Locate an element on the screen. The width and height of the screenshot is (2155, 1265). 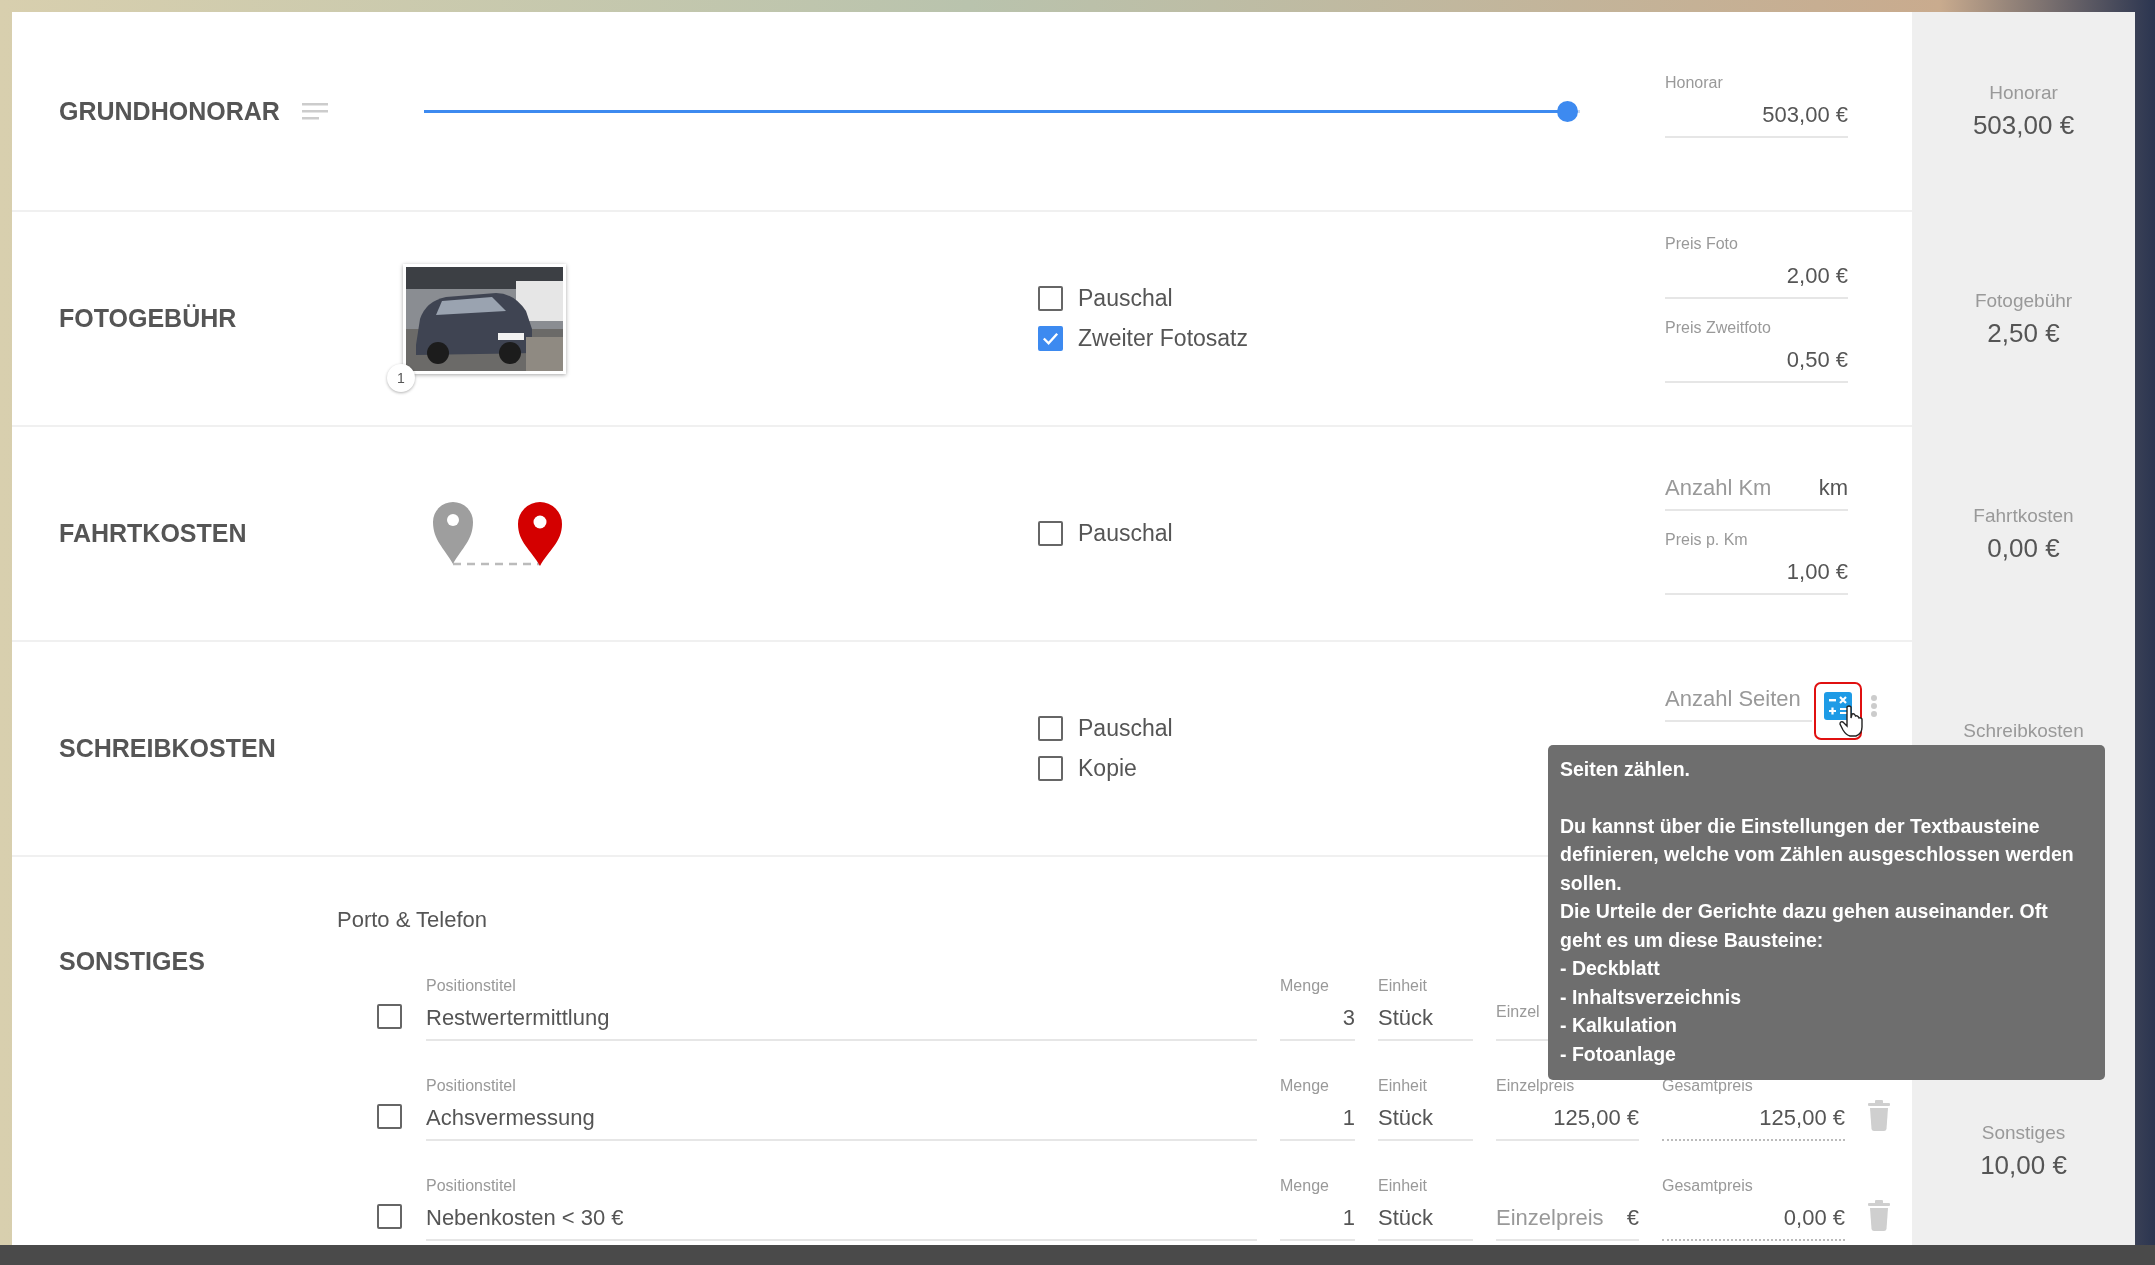
field-placeholder: Einzelpreis is located at coordinates (1550, 1218).